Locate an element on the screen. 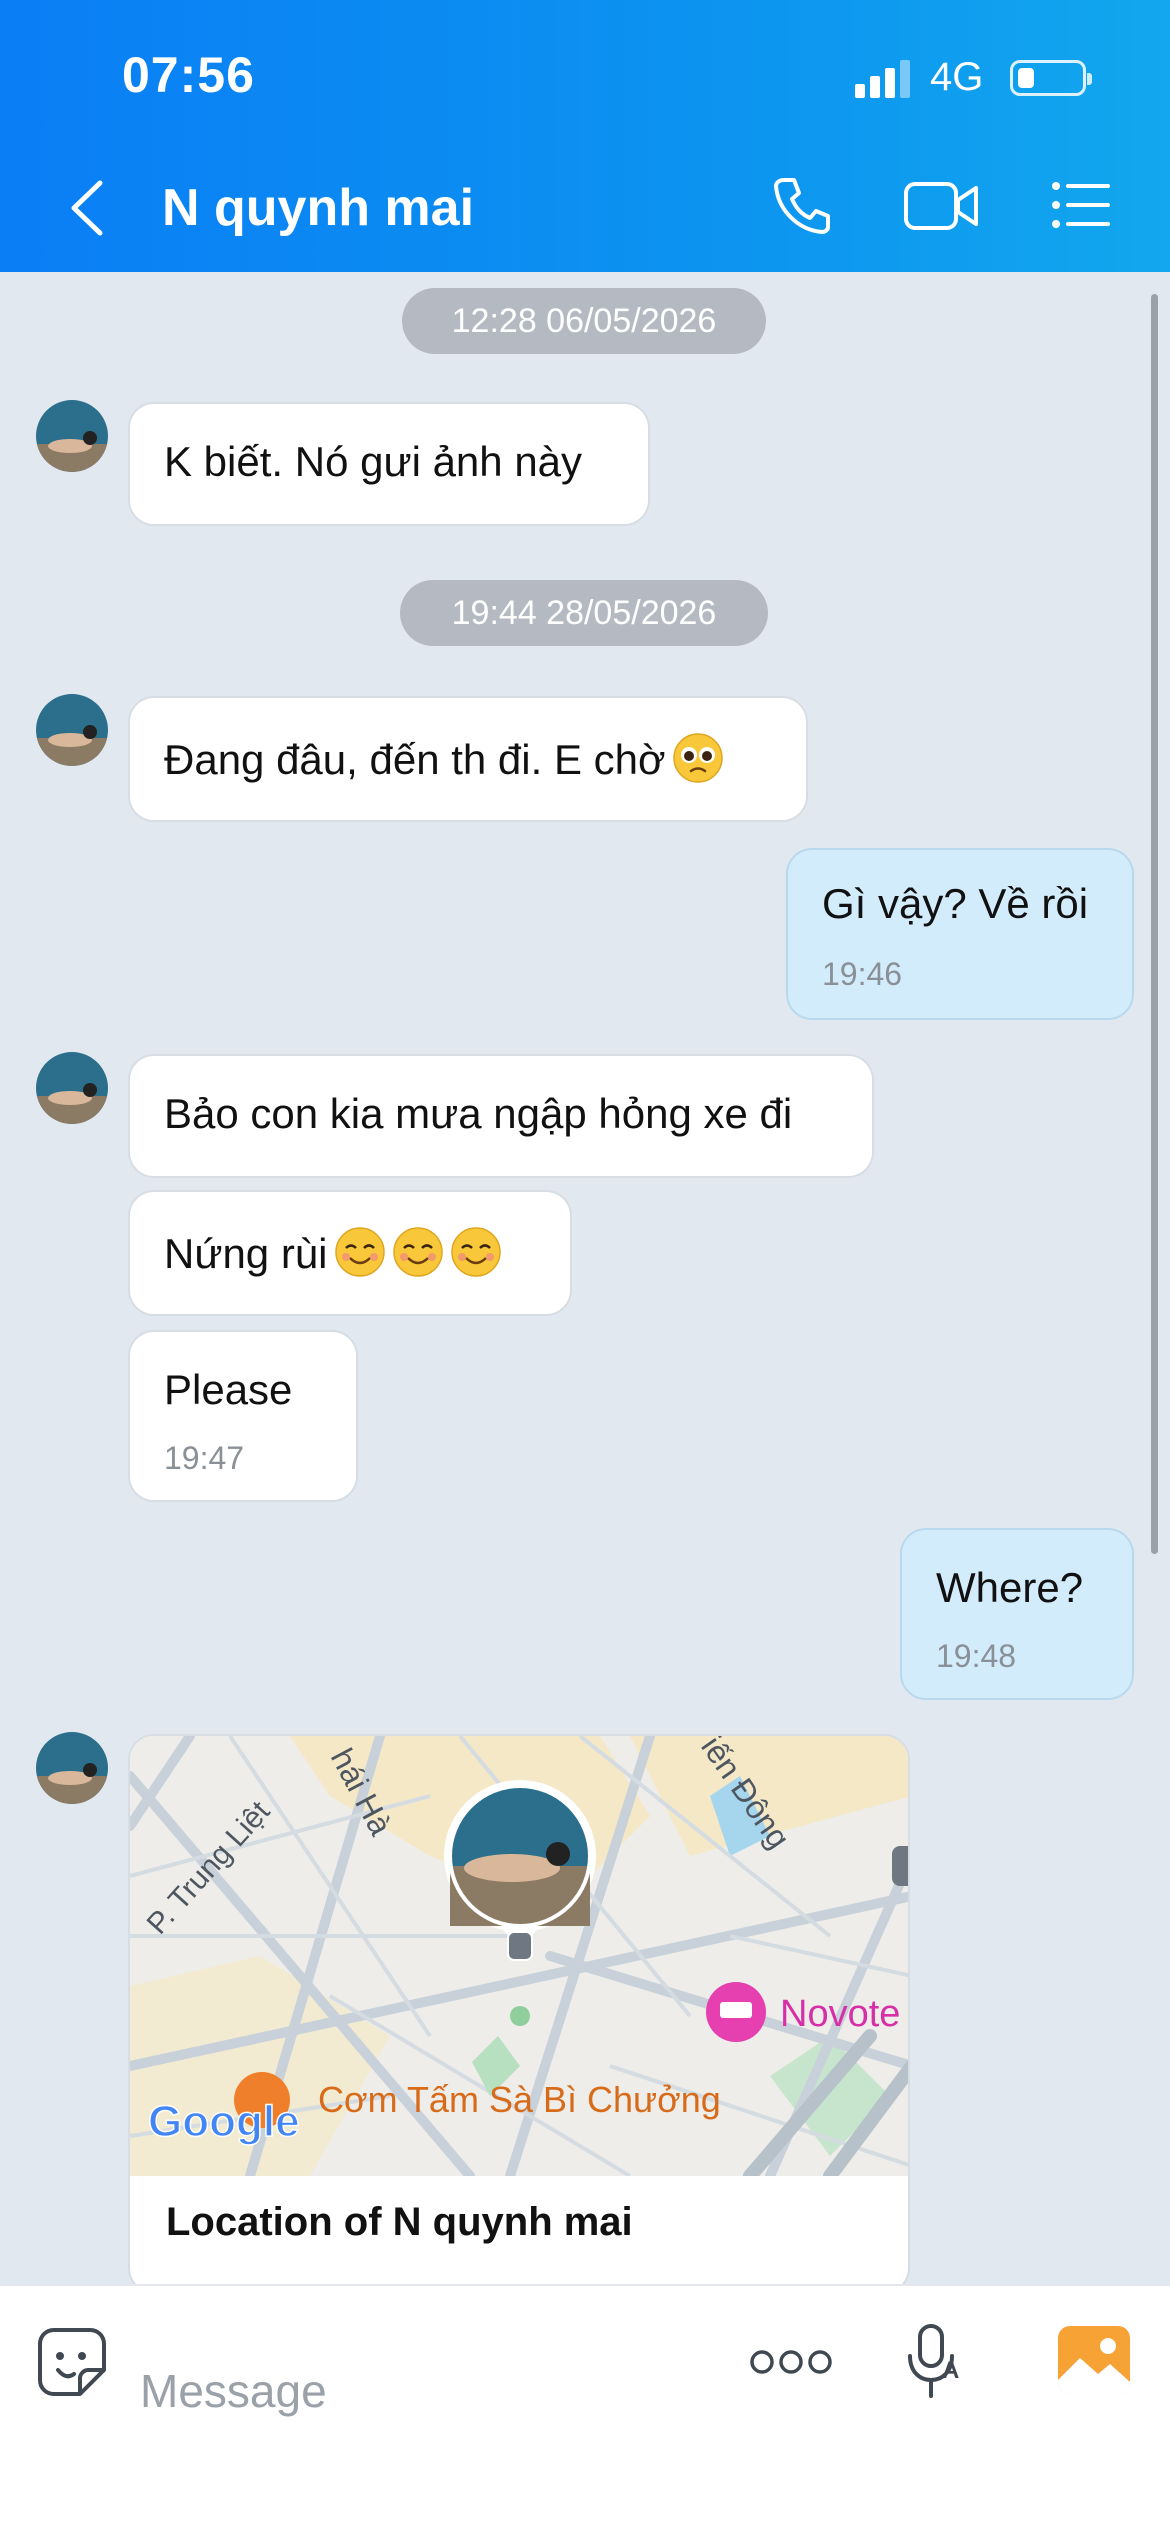 Image resolution: width=1170 pixels, height=2532 pixels. message-text: K biết. Nó gưi ảnh này is located at coordinates (373, 461).